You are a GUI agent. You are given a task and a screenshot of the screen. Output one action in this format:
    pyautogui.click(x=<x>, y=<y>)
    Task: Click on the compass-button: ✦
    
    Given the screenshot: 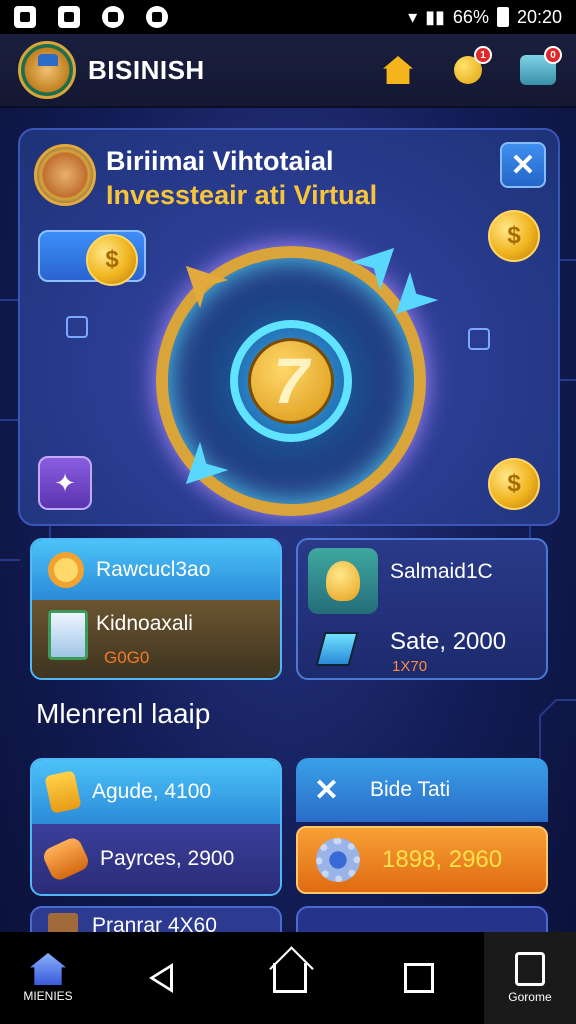 What is the action you would take?
    pyautogui.click(x=65, y=483)
    